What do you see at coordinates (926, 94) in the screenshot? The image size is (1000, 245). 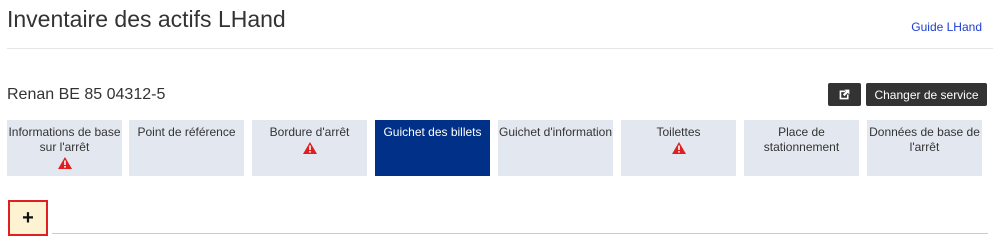 I see `change-service-button: Changer de service` at bounding box center [926, 94].